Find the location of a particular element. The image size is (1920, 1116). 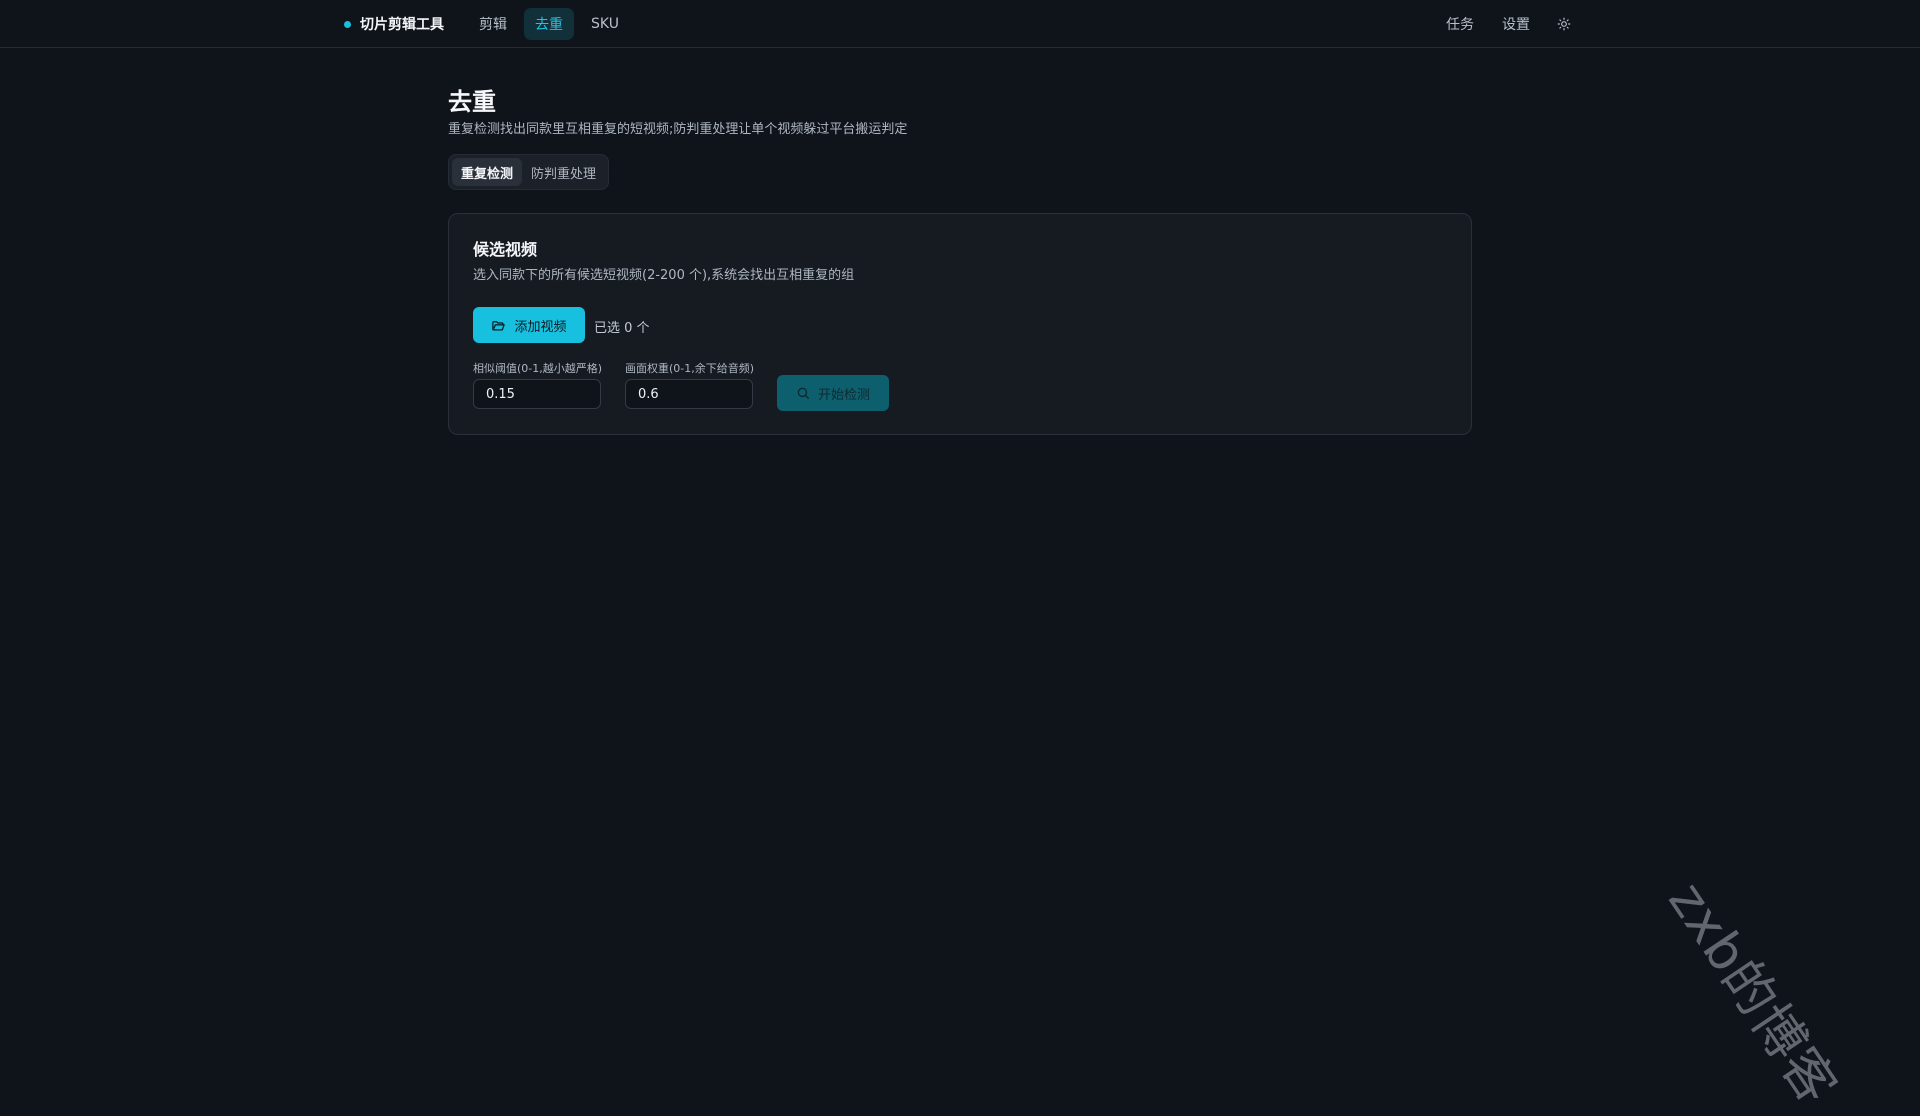

start-detection-label: 开始检测 is located at coordinates (843, 395).